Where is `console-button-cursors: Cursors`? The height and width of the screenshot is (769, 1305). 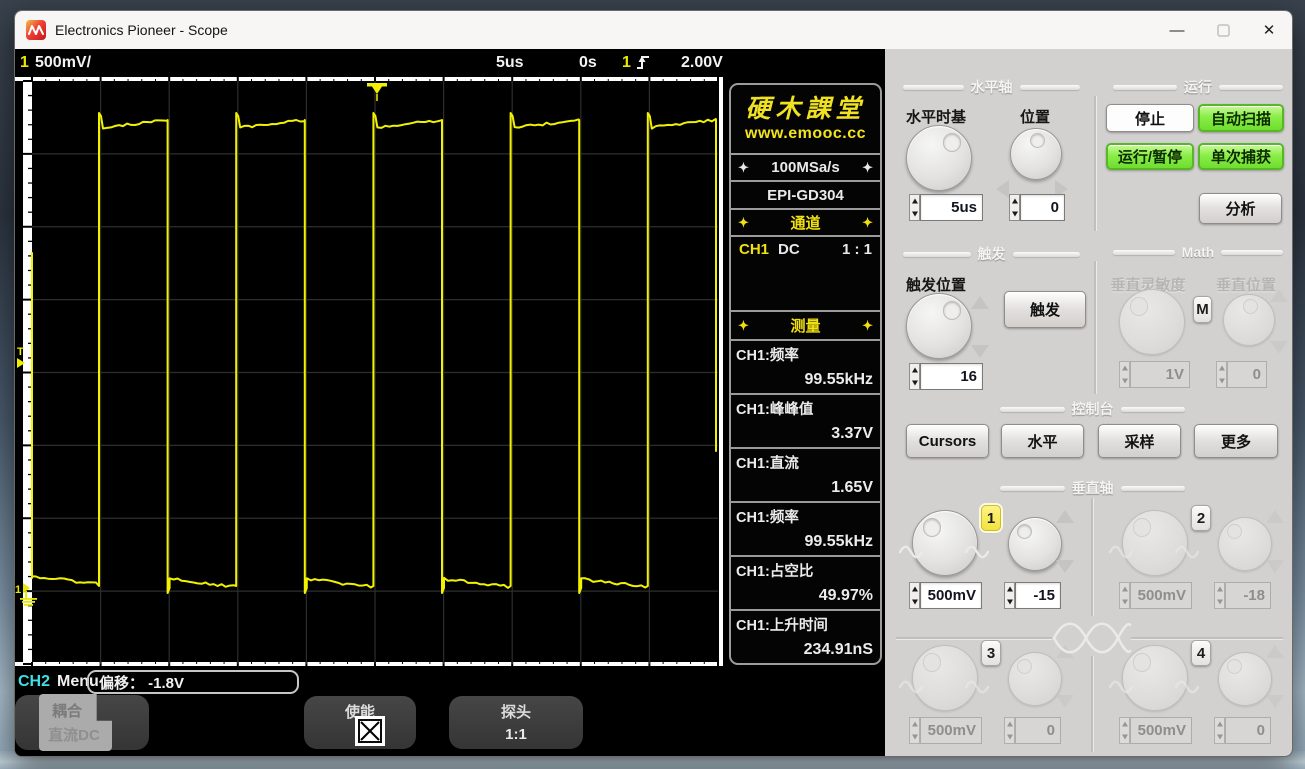
console-button-cursors: Cursors is located at coordinates (947, 441).